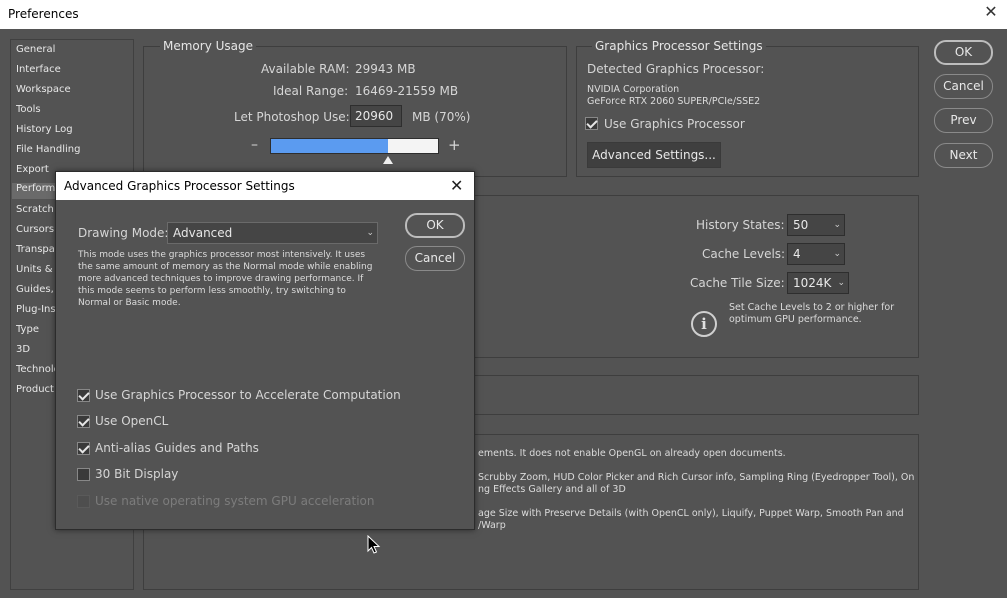 This screenshot has height=598, width=1007. Describe the element at coordinates (441, 117) in the screenshot. I see `let-photoshop-use-percent: MB (70%)` at that location.